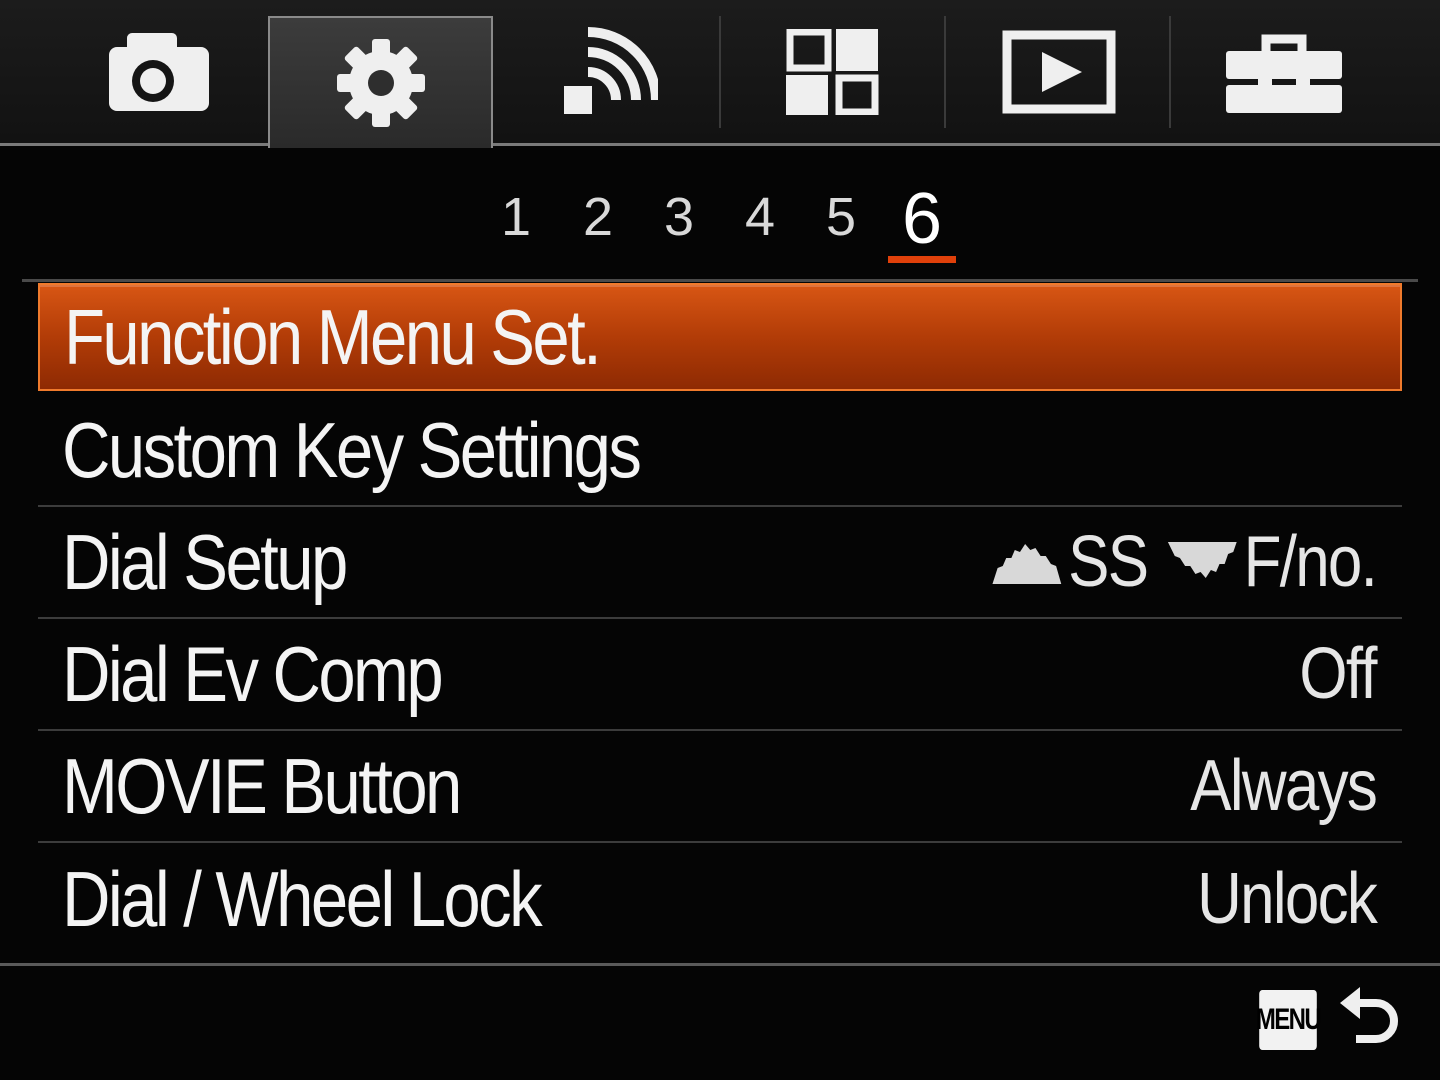  I want to click on menu-item-label: MOVIE Button, so click(262, 785).